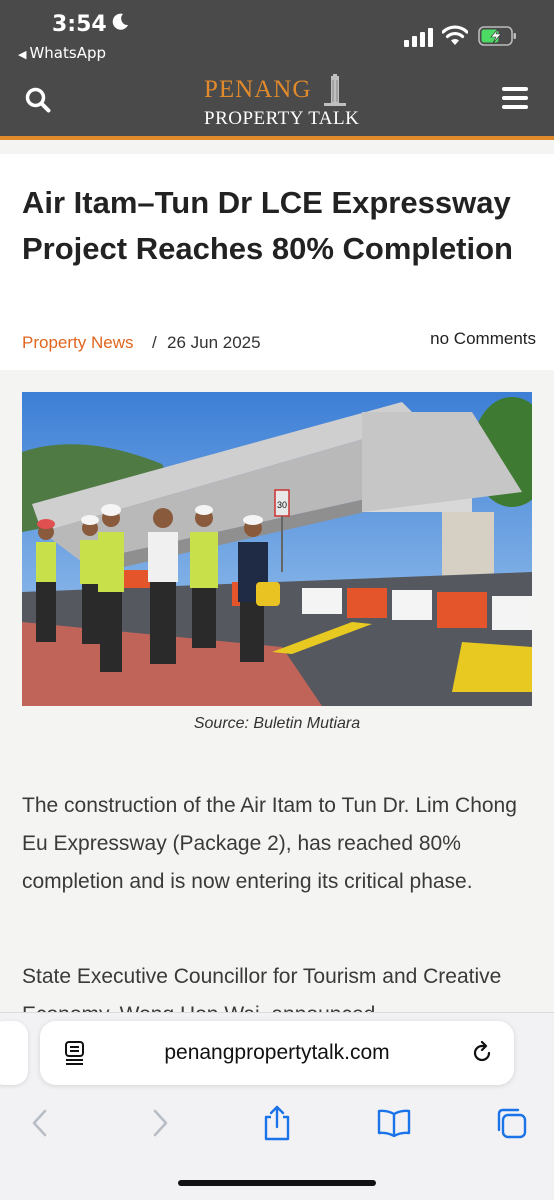  What do you see at coordinates (515, 99) in the screenshot?
I see `hamburger-menu-icon` at bounding box center [515, 99].